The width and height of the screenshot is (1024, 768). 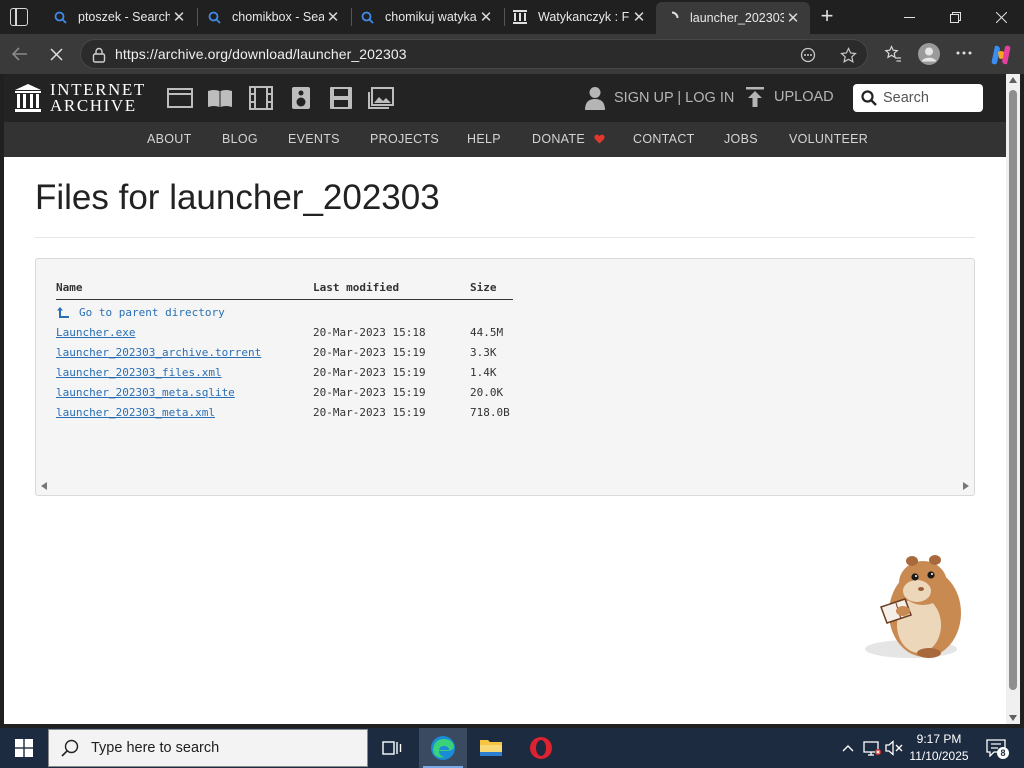 I want to click on minimize-button, so click(x=909, y=17).